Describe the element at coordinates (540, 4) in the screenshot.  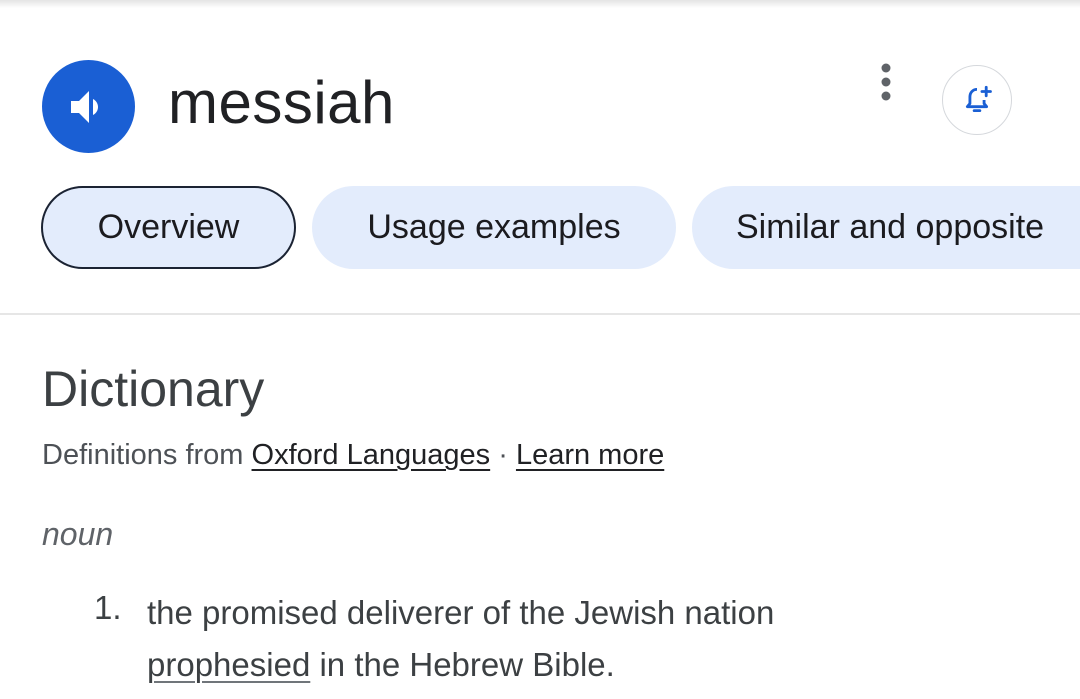
I see `top-shadow` at that location.